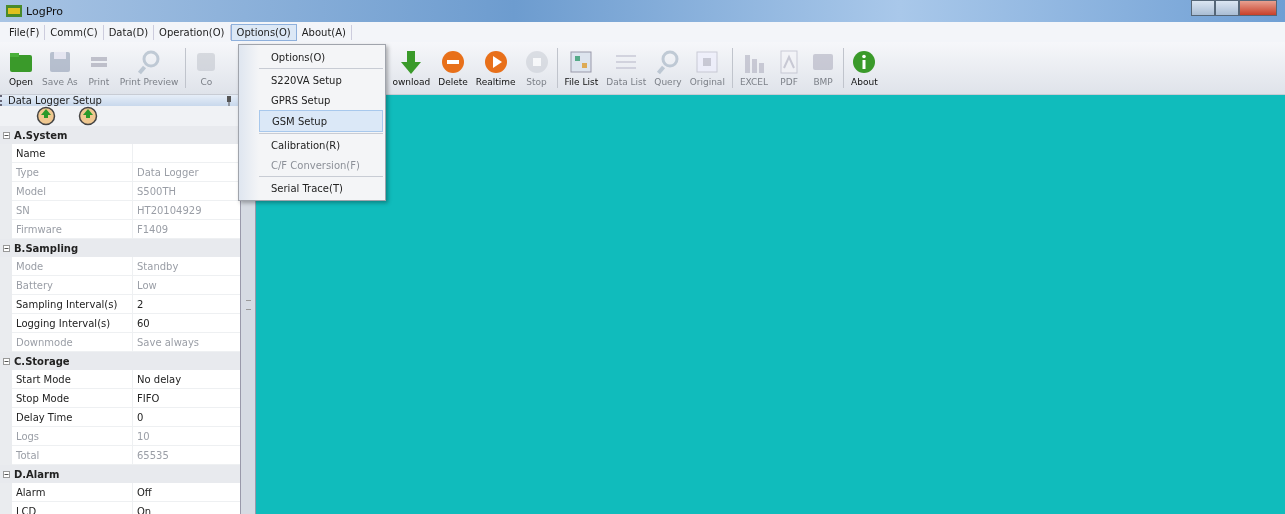 This screenshot has height=514, width=1285. Describe the element at coordinates (321, 80) in the screenshot. I see `menu-option: S220VA Setup` at that location.